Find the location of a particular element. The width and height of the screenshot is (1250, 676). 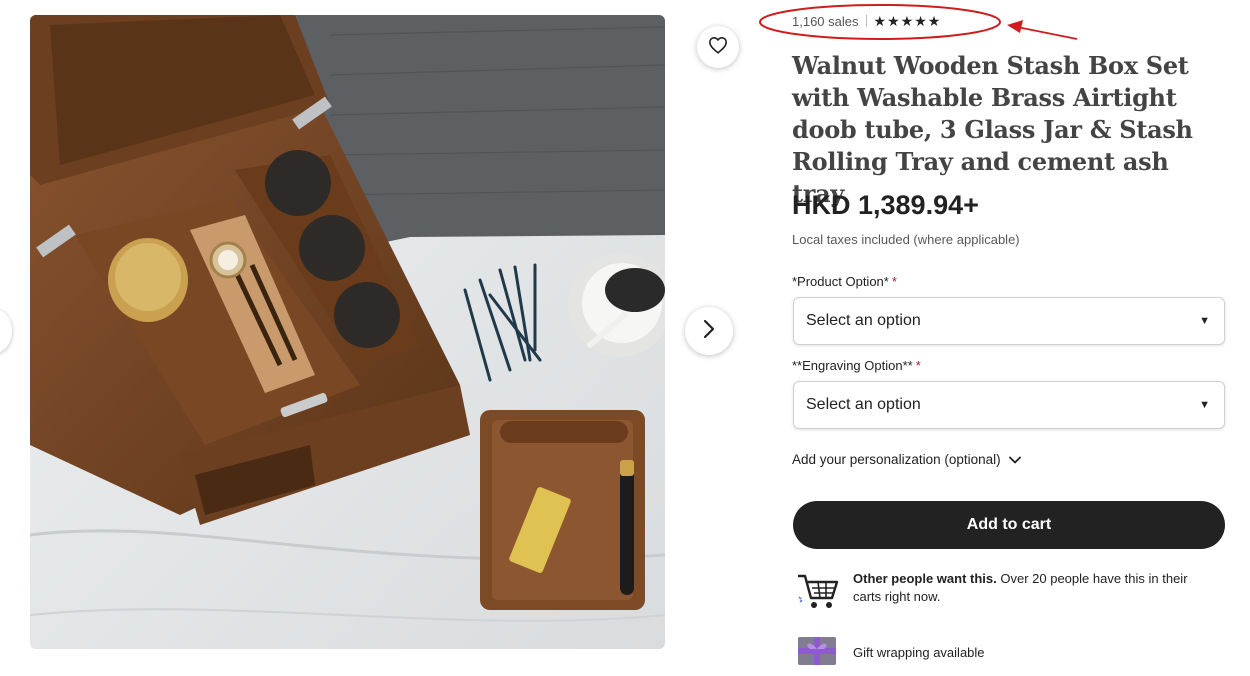

engraving-option-label: **Engraving Option** * is located at coordinates (856, 365).